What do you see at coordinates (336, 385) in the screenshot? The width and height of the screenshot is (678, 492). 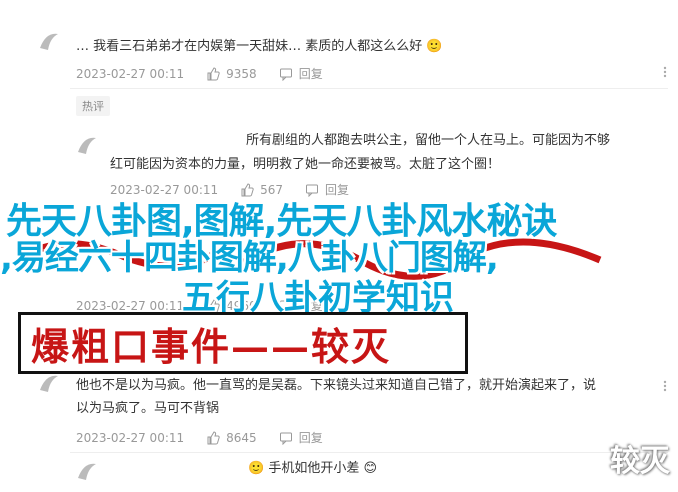 I see `comment-text: 他也不是以为马疯。他一直骂的是吴磊。下来镜头过来知道自己错了，就开始演起来了，说` at bounding box center [336, 385].